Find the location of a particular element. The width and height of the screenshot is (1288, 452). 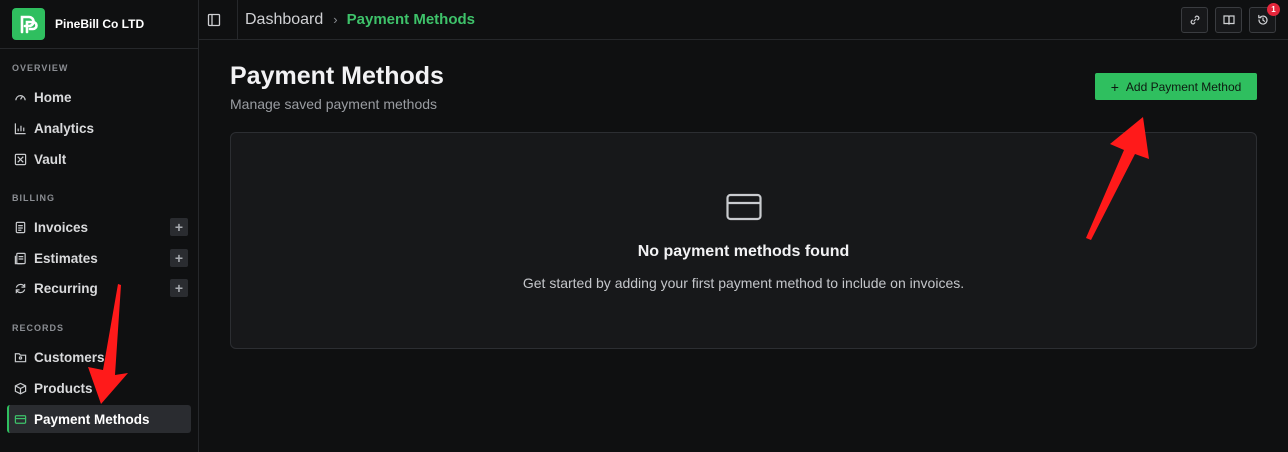

sidebar-item-label: Vault is located at coordinates (50, 159).